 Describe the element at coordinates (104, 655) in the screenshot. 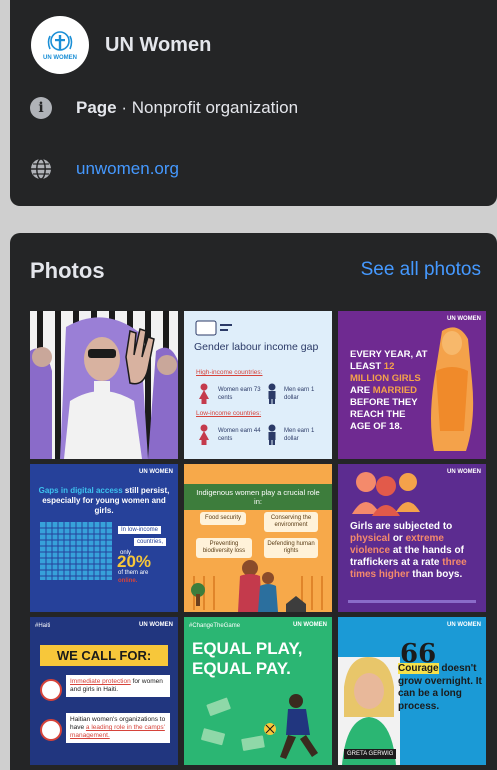

I see `we-call-for-banner: WE CALL FOR:` at that location.